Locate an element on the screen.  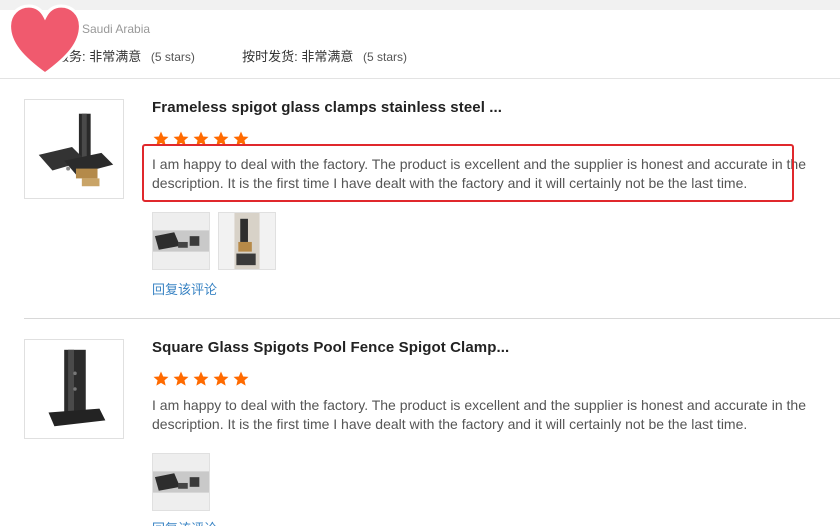
seller-ratings: 服务: 非常满意 (5 stars) 按时发货: 非常满意 (5 stars) is located at coordinates (231, 55).